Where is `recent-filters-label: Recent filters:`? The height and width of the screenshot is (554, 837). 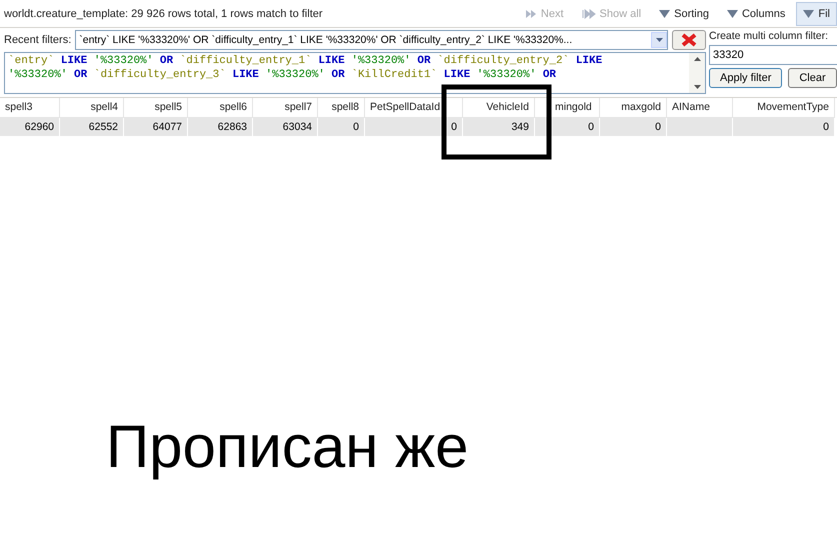 recent-filters-label: Recent filters: is located at coordinates (38, 40).